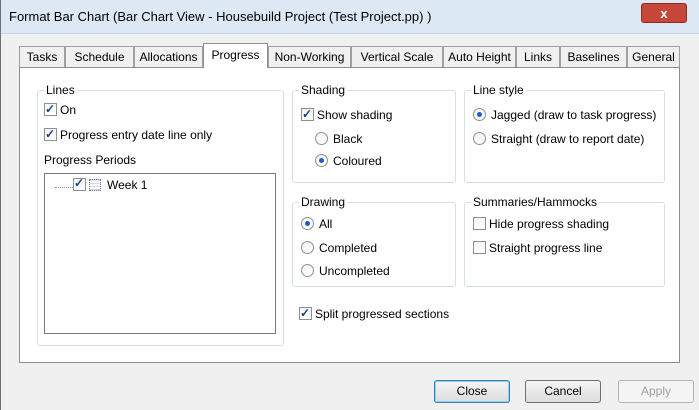 The image size is (699, 410). I want to click on drawing-uncompleted-label: Uncompleted, so click(354, 271).